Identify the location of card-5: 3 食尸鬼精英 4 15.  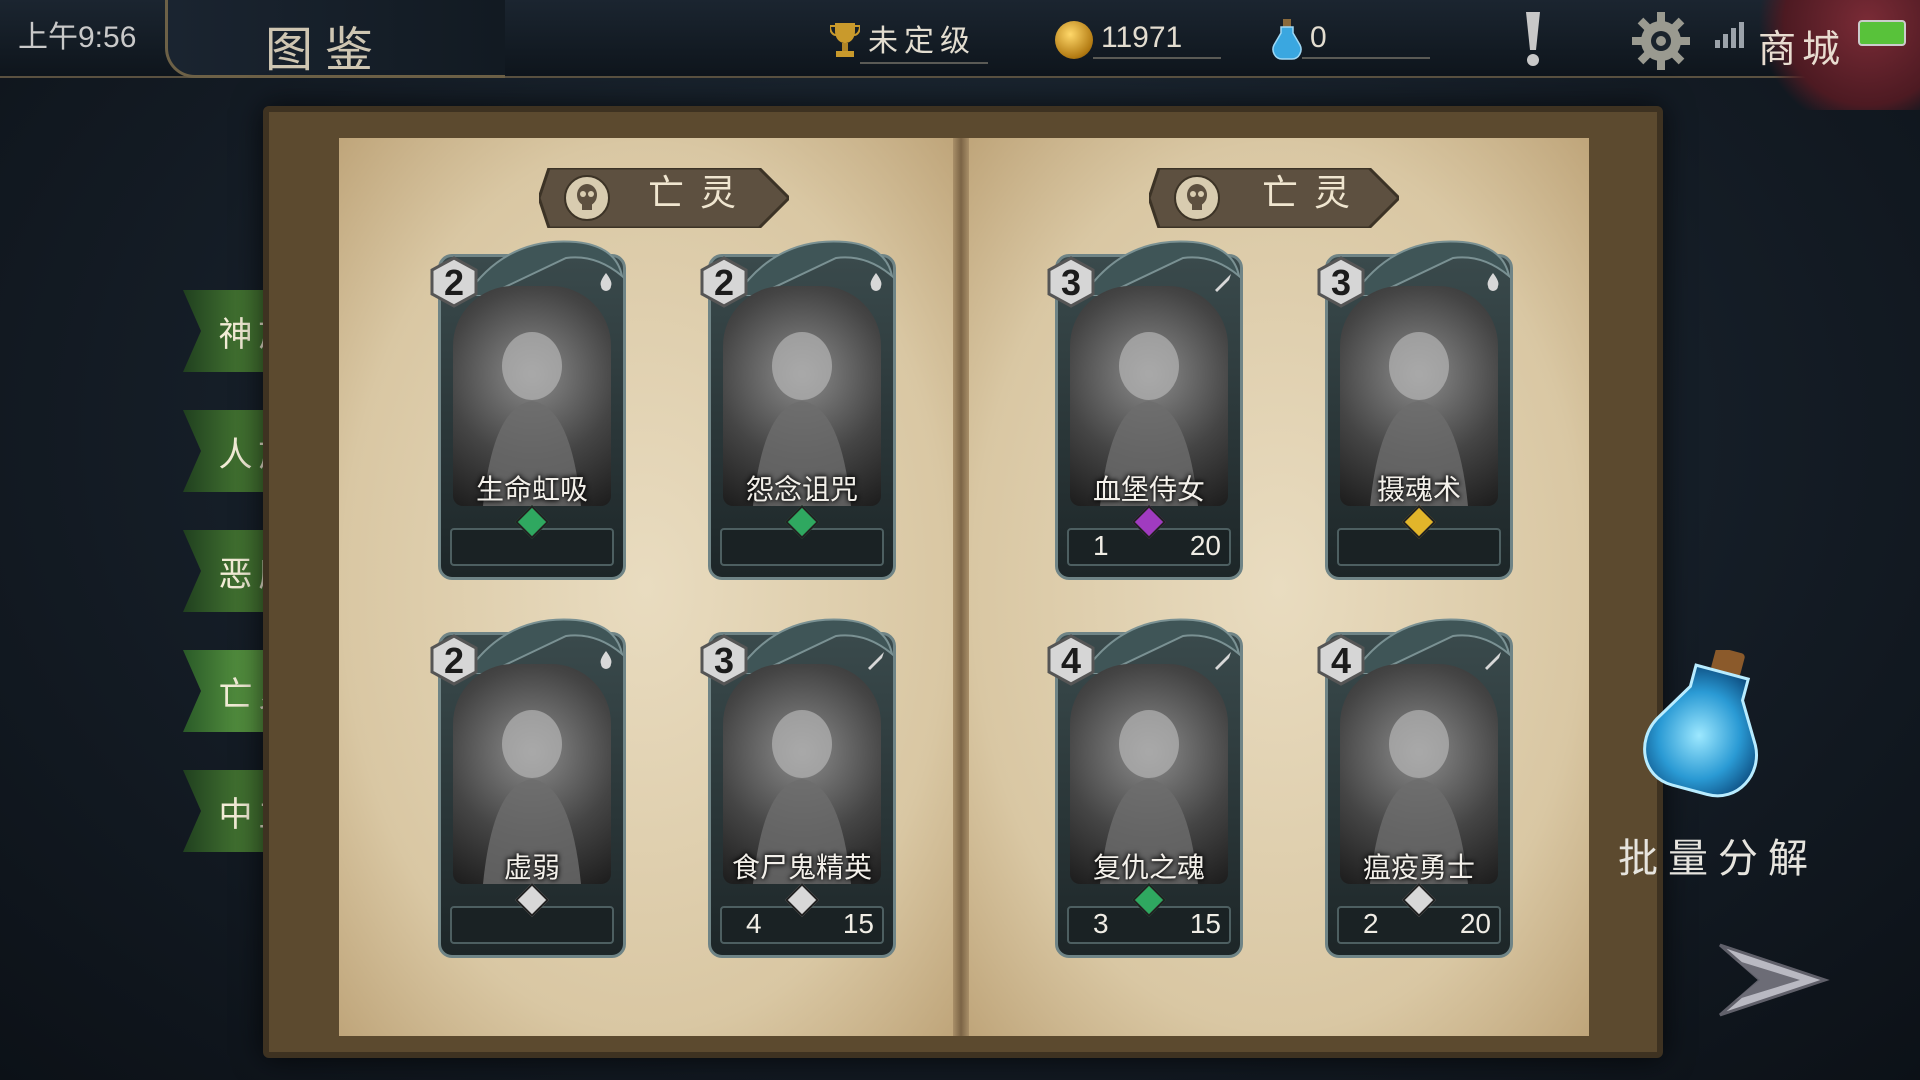
(798, 786).